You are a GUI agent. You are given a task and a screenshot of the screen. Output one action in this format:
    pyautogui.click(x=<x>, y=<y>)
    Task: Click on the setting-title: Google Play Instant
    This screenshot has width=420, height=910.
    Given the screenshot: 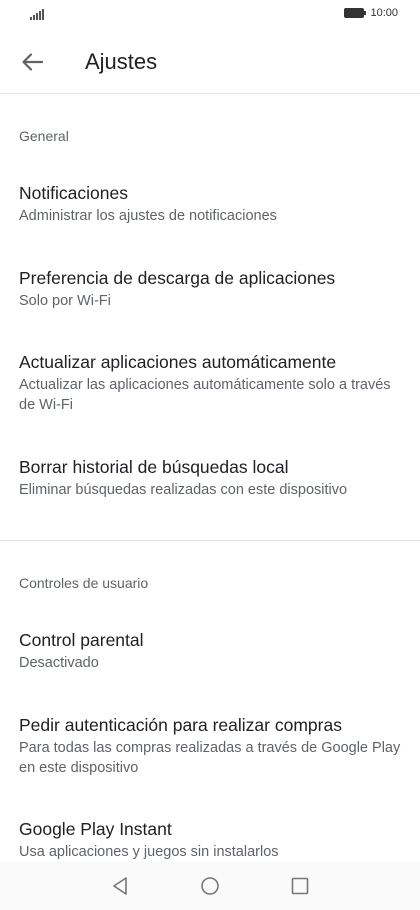 What is the action you would take?
    pyautogui.click(x=95, y=829)
    